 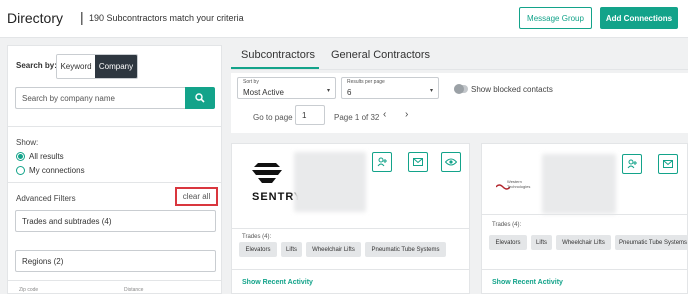 What do you see at coordinates (390, 88) in the screenshot?
I see `results-per-page-dropdown: Results per page 6 ▾` at bounding box center [390, 88].